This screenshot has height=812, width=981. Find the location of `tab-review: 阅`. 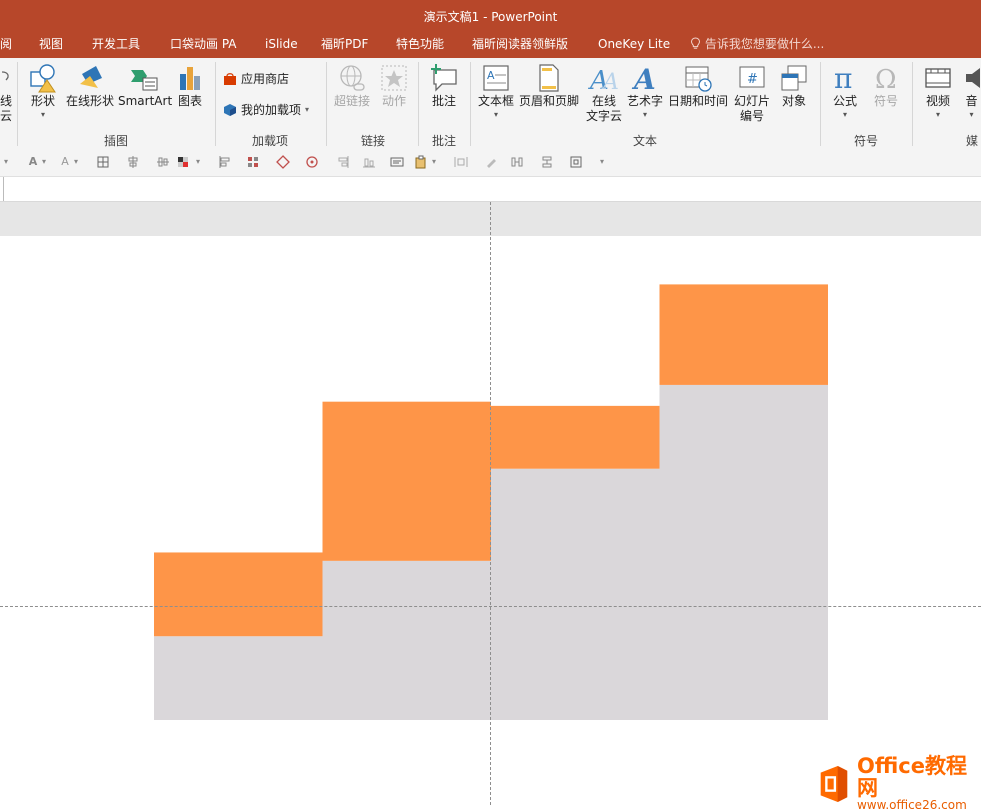

tab-review: 阅 is located at coordinates (6, 46).